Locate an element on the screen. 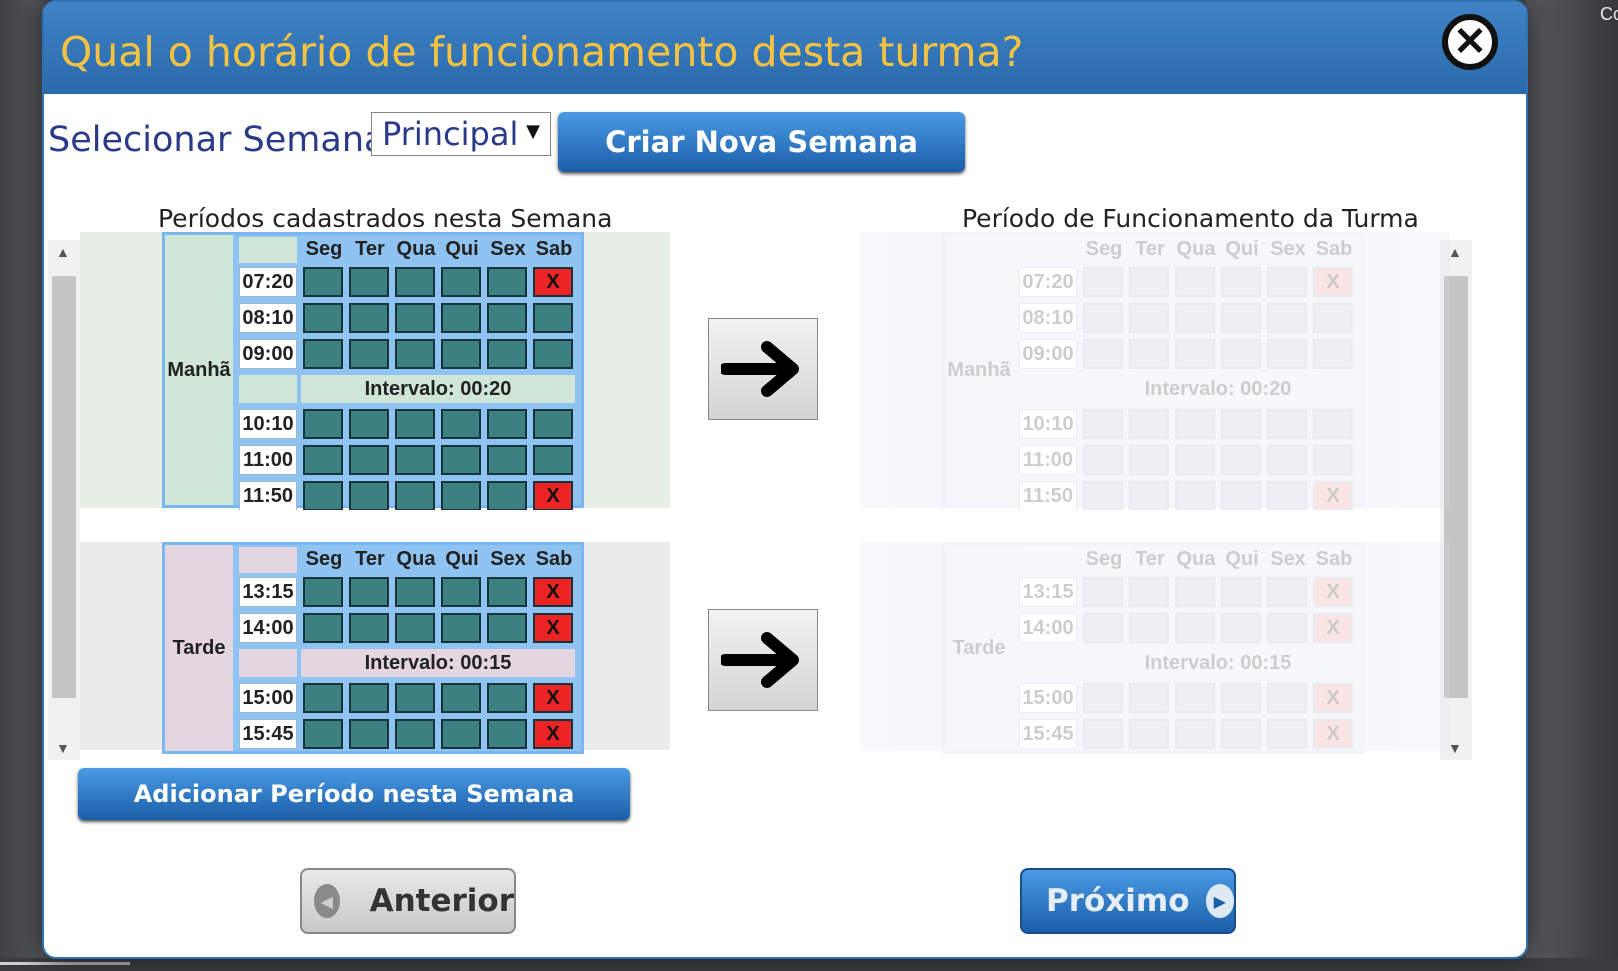  next-button: Próximo ▶ is located at coordinates (1128, 901).